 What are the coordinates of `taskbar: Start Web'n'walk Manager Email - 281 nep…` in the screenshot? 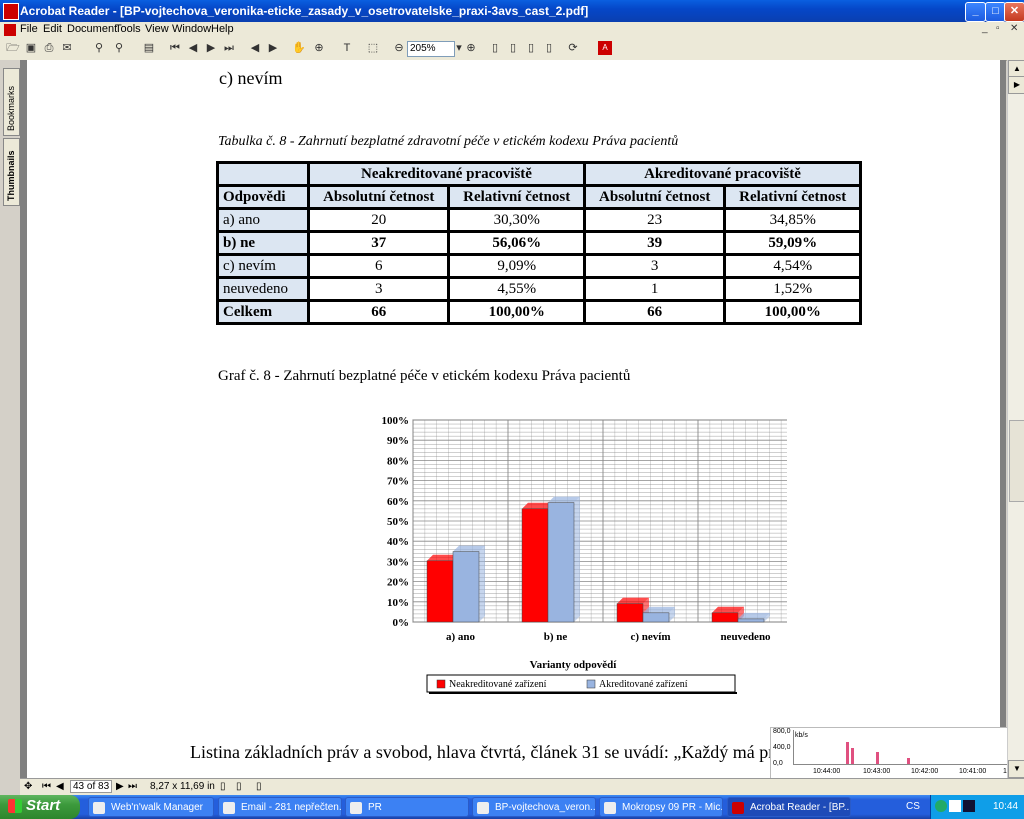 It's located at (512, 807).